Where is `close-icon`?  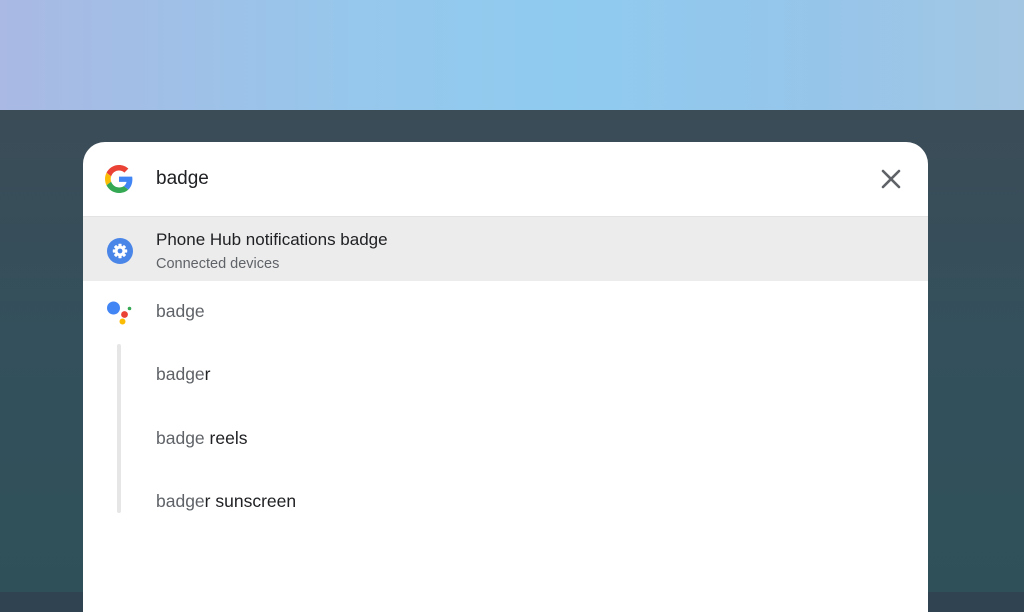 close-icon is located at coordinates (891, 179).